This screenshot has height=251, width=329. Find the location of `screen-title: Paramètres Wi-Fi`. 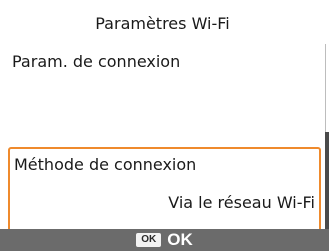

screen-title: Paramètres Wi-Fi is located at coordinates (162, 23).